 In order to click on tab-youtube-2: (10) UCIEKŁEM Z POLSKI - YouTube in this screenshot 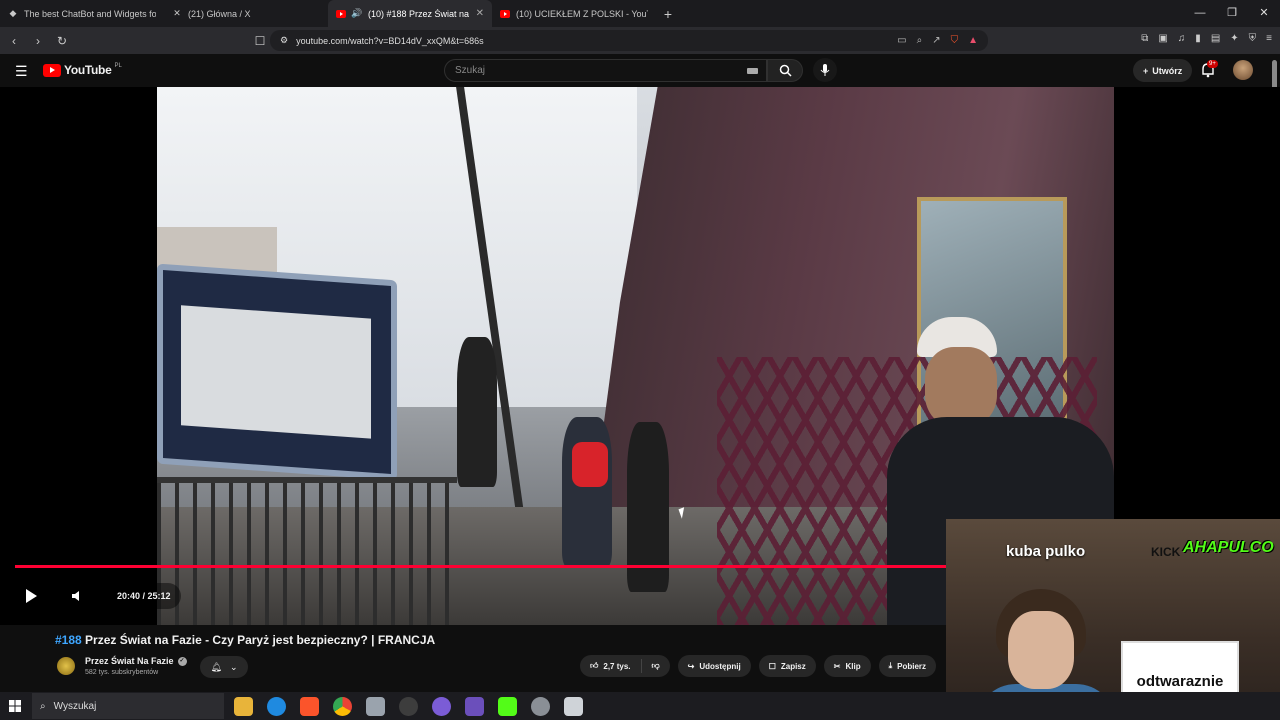, I will do `click(574, 13)`.